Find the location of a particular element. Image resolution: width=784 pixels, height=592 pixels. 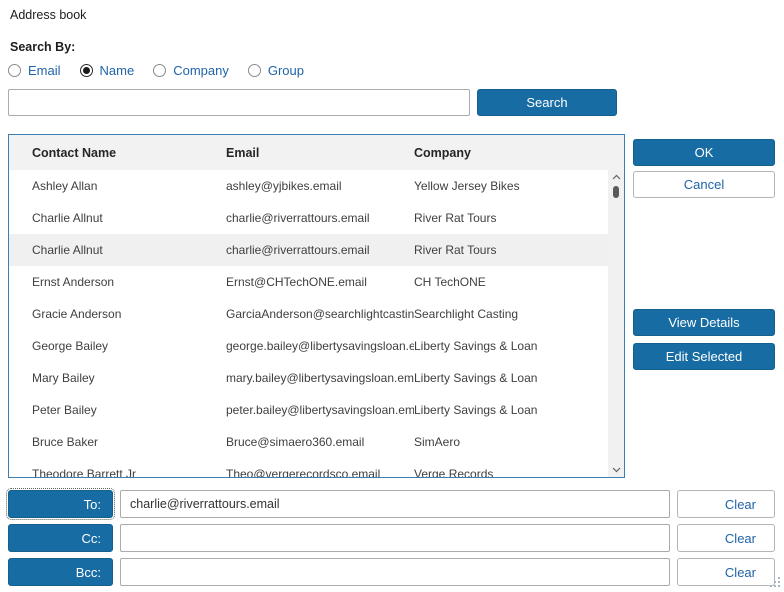

email-cell: peter.bailey@libertysavingsloan.email is located at coordinates (320, 410).